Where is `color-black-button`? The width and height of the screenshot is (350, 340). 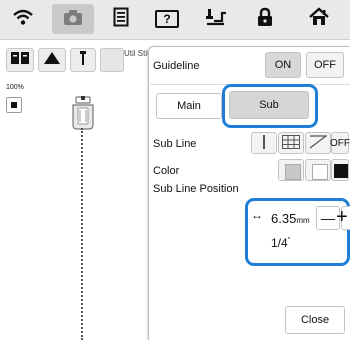
color-black-button is located at coordinates (340, 170).